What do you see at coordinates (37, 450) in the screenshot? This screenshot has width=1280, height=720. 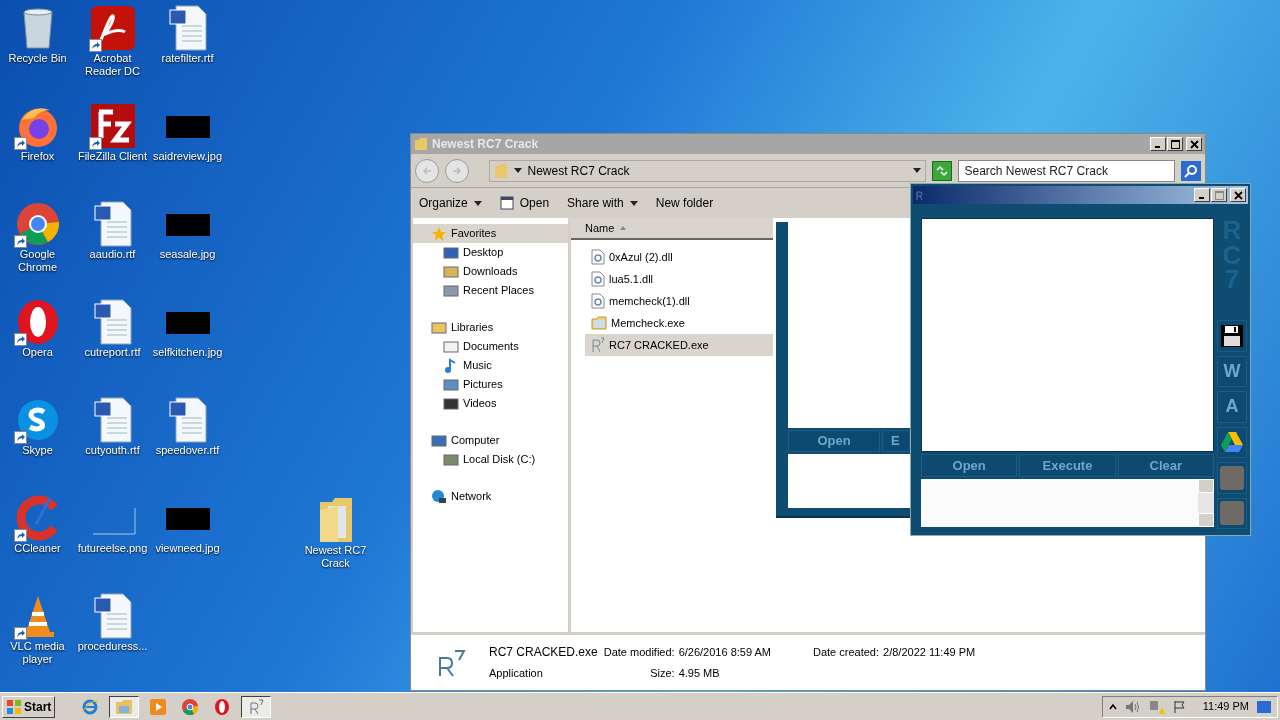 I see `desktop-icon-label: Skype` at bounding box center [37, 450].